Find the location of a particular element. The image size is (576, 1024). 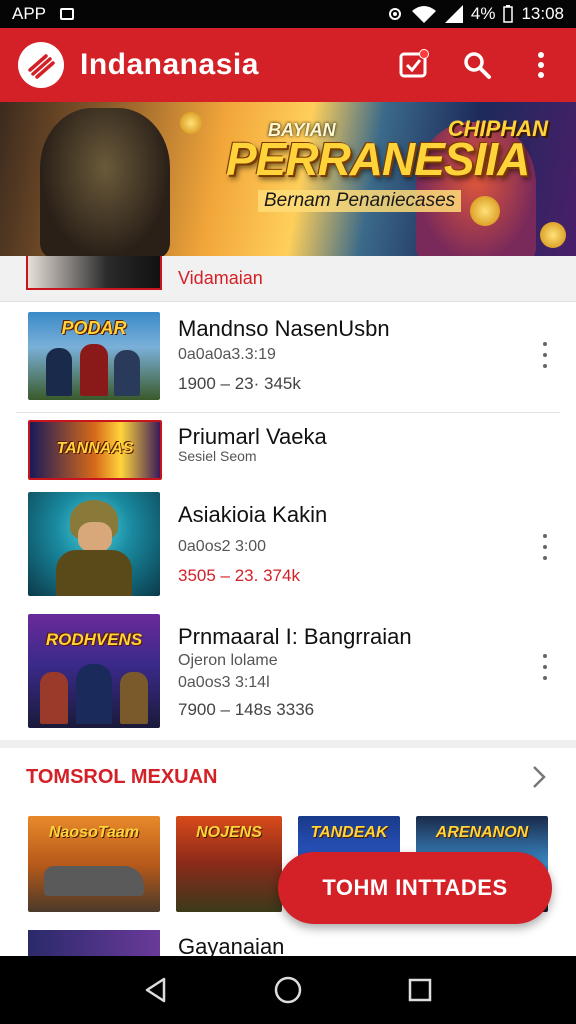

item-title: Asiakioia Kakin is located at coordinates (253, 514).